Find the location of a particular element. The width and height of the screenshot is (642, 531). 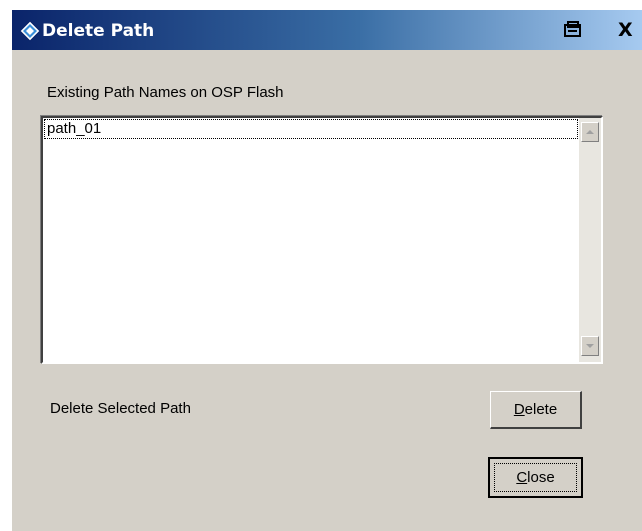

delete-button-label: Delete is located at coordinates (535, 409).